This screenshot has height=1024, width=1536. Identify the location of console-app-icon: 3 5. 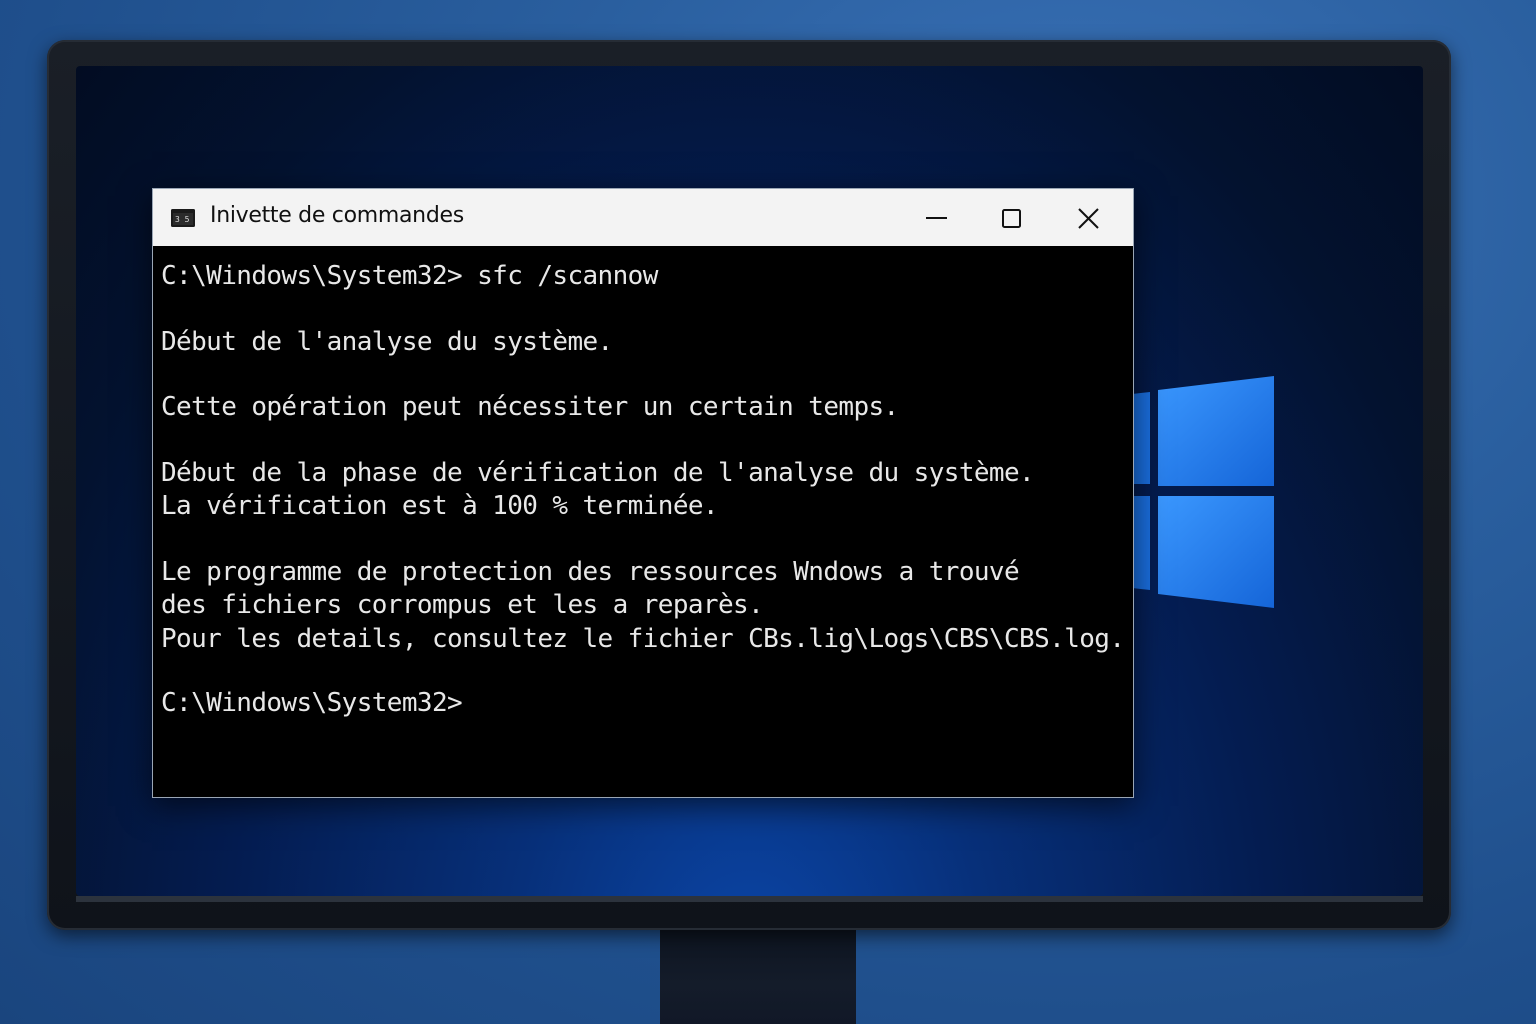
(183, 218).